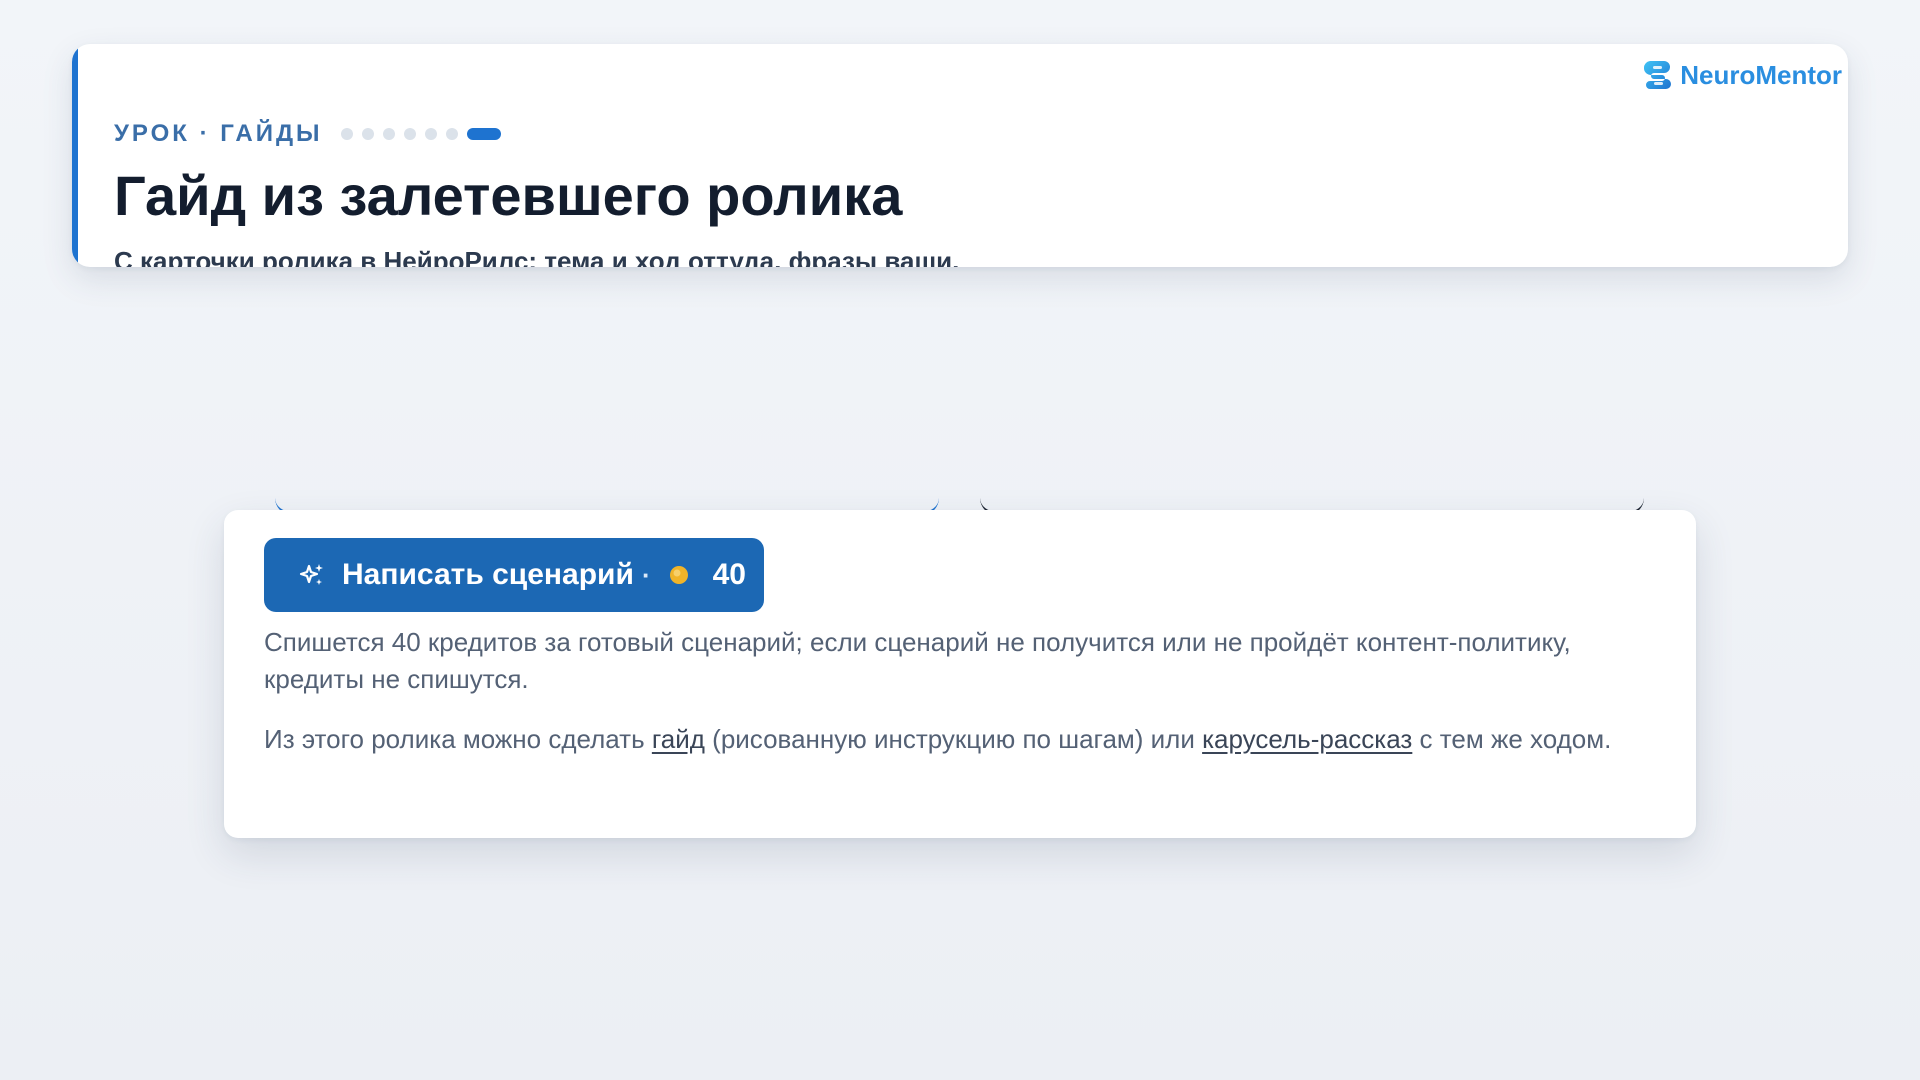 The height and width of the screenshot is (1080, 1920). I want to click on neuromentor-logo-icon, so click(1658, 75).